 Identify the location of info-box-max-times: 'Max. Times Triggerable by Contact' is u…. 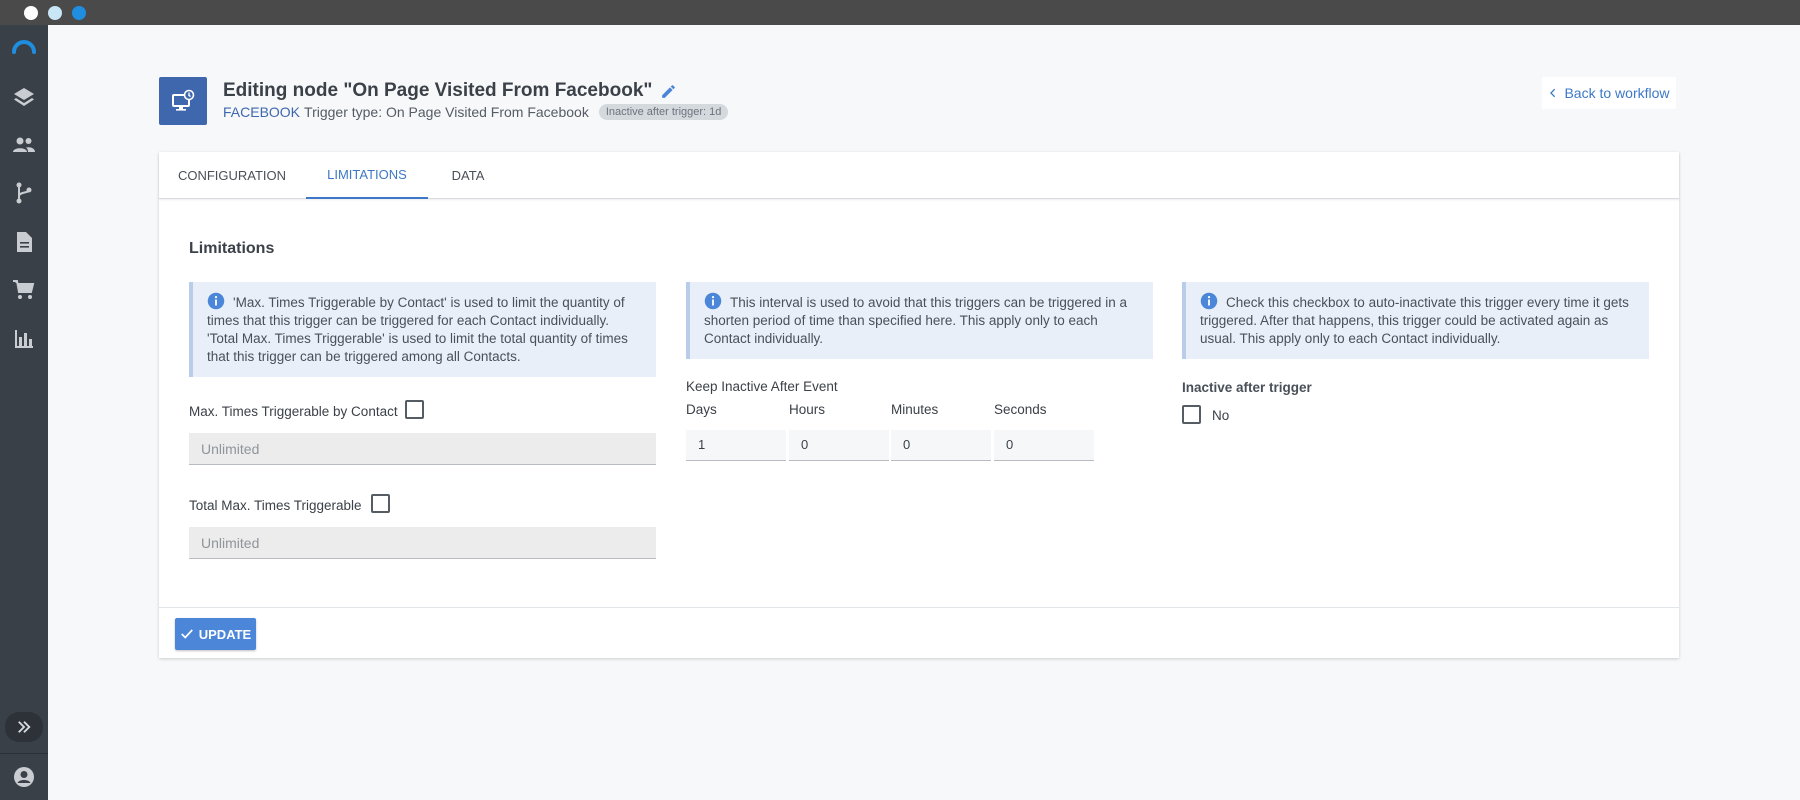
(422, 329).